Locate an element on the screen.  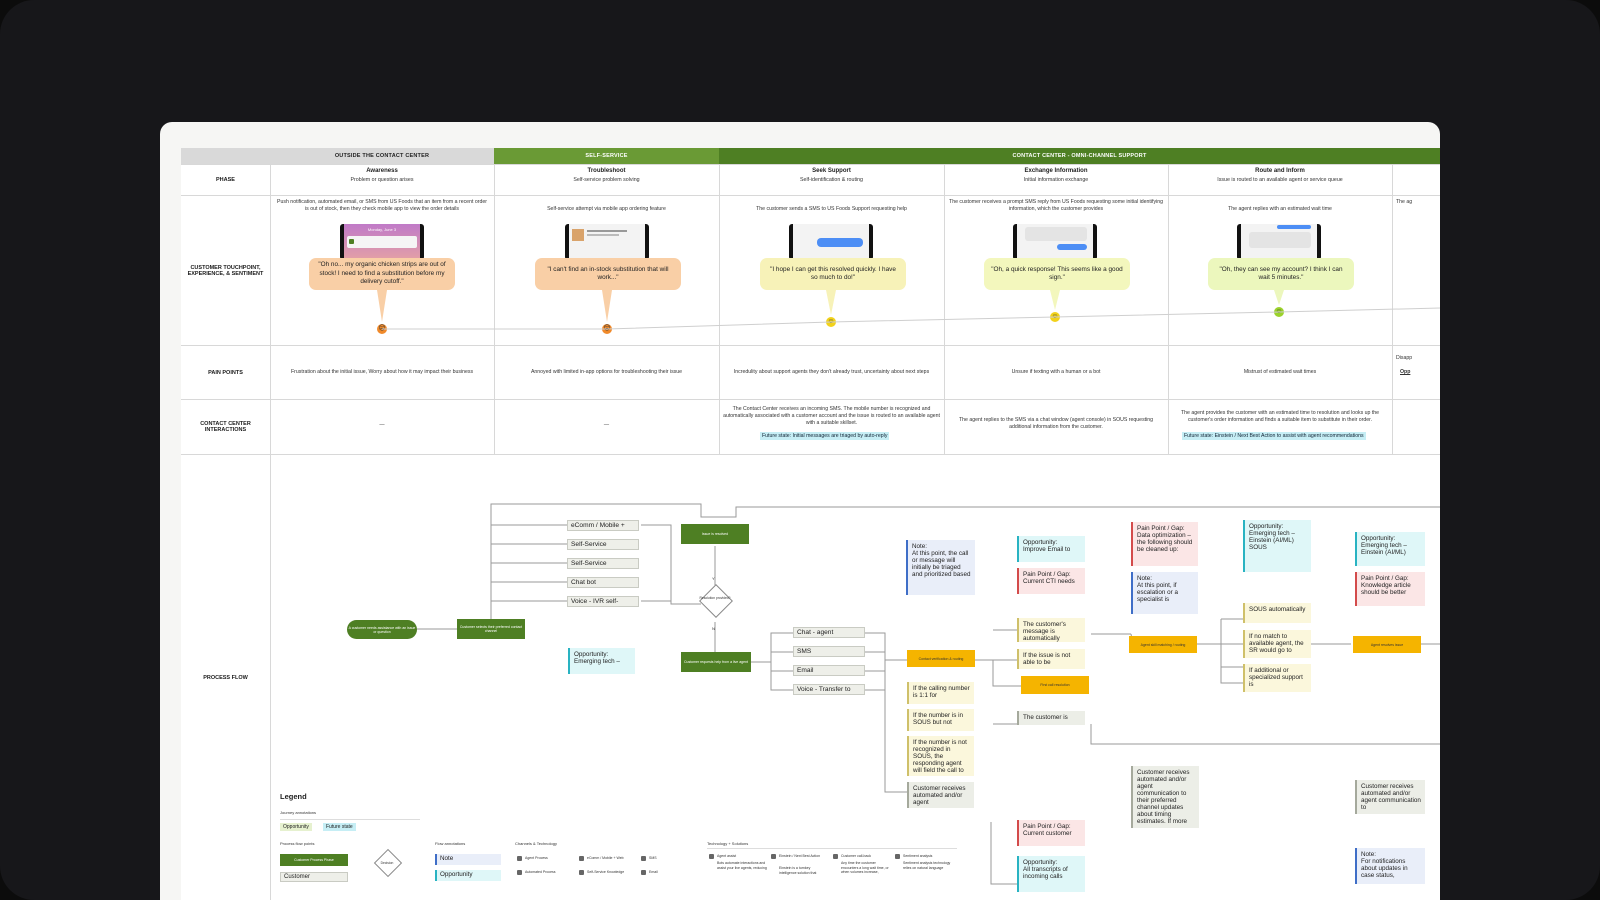
legend-tech-name: Customer call-back is located at coordinates (856, 856).